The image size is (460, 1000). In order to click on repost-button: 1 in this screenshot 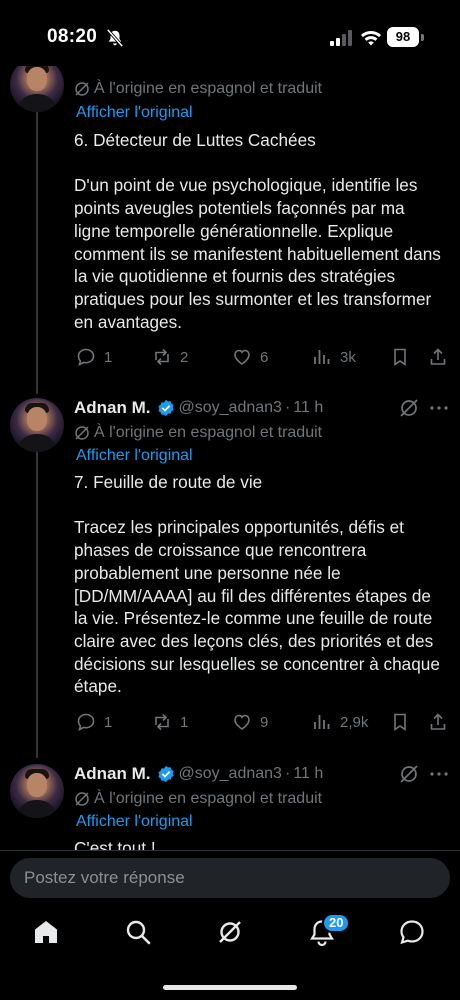, I will do `click(170, 722)`.